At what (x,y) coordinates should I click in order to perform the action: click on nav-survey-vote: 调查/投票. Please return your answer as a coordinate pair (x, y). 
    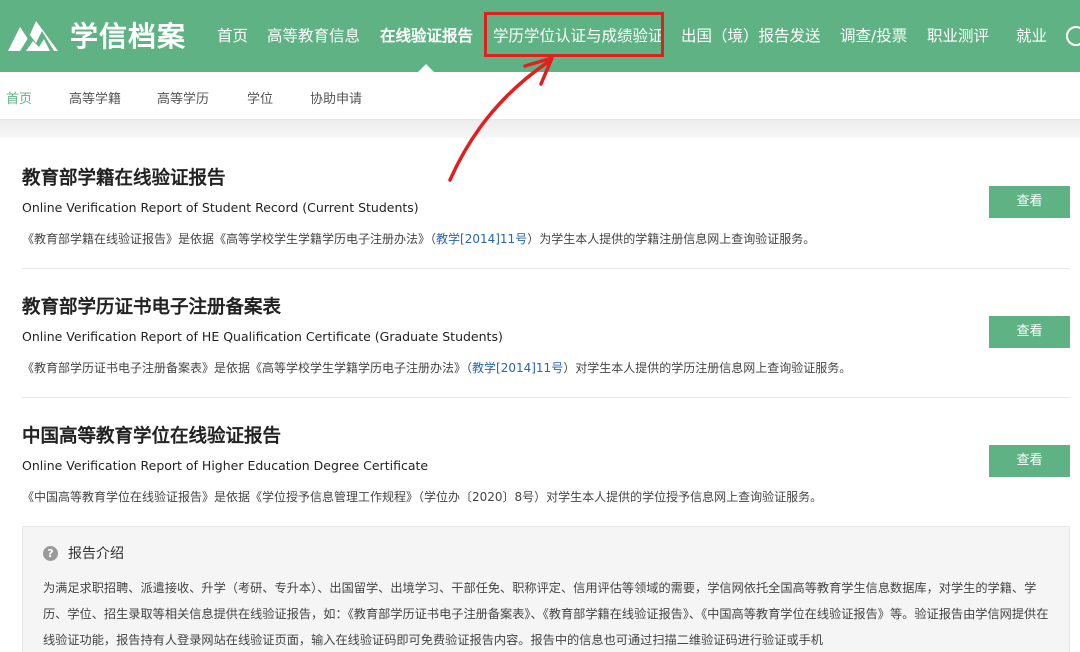
    Looking at the image, I should click on (873, 35).